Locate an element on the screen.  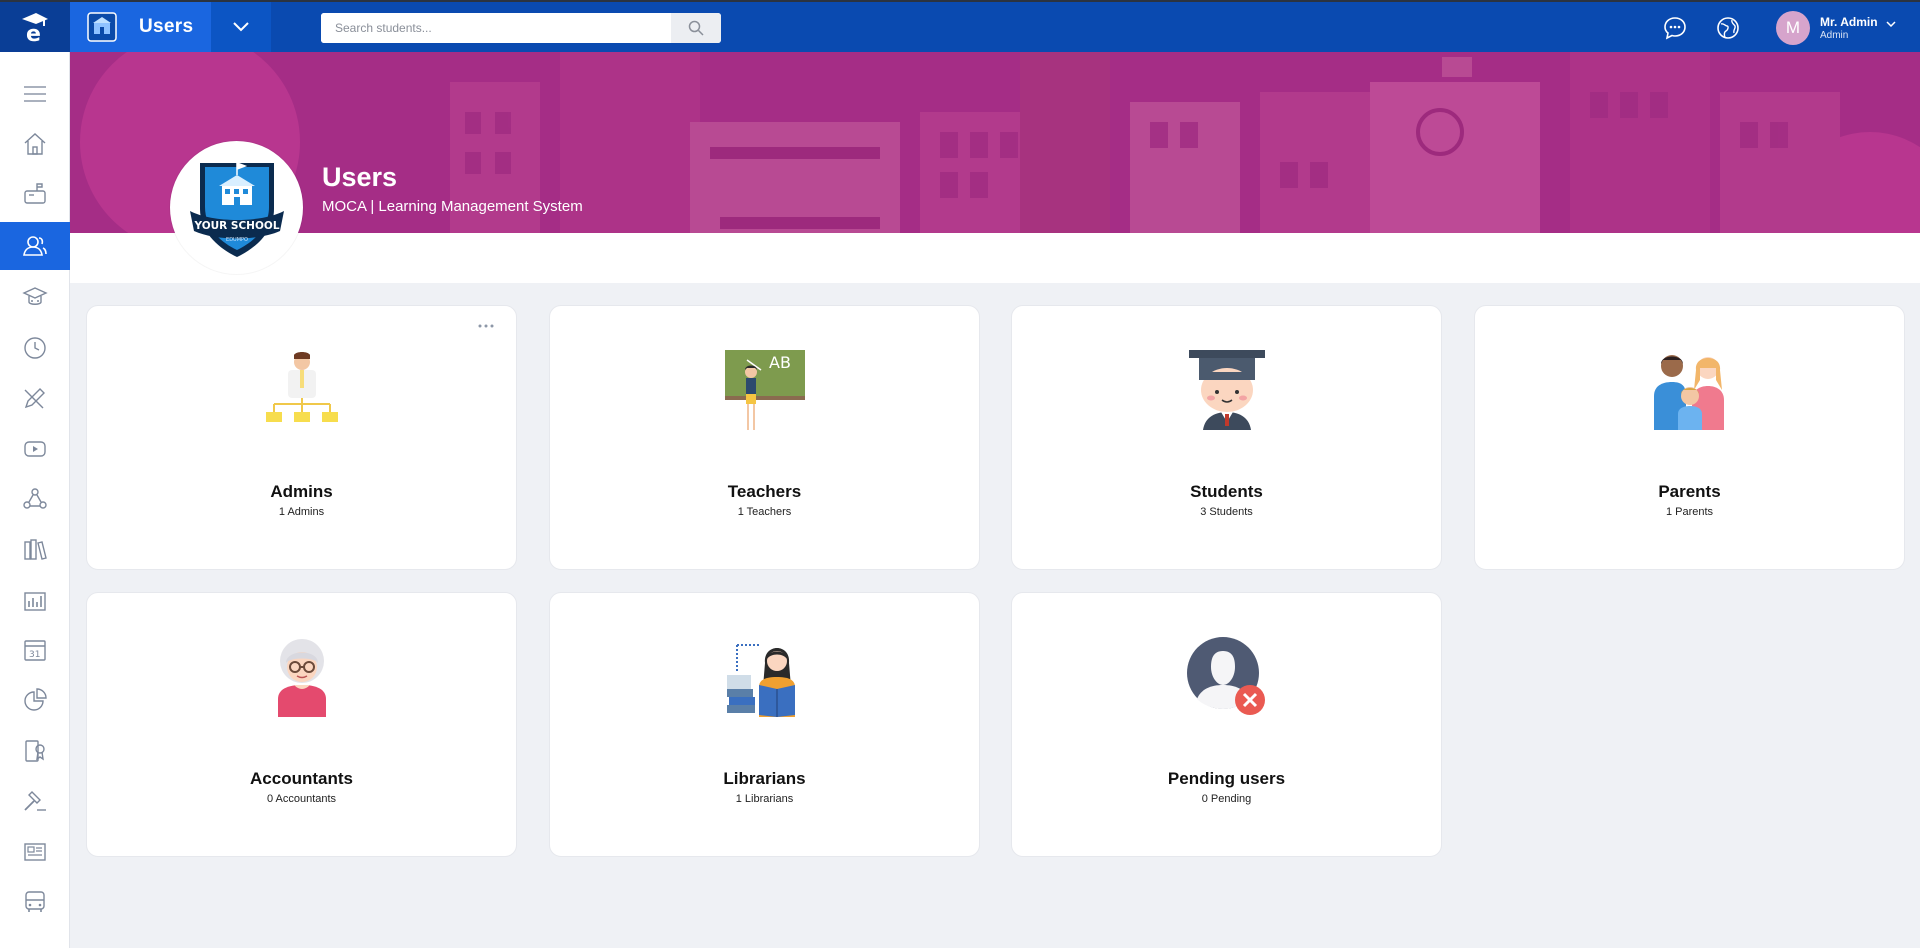
sidebar-item-groups is located at coordinates (35, 499).